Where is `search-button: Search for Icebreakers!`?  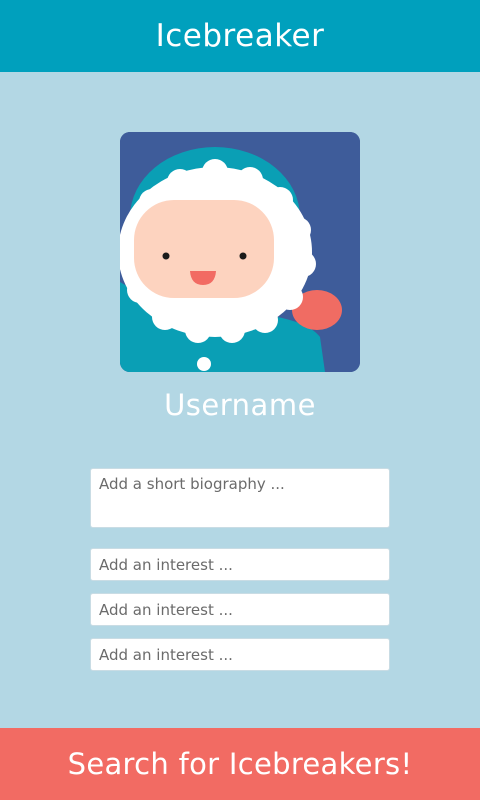
search-button: Search for Icebreakers! is located at coordinates (240, 764).